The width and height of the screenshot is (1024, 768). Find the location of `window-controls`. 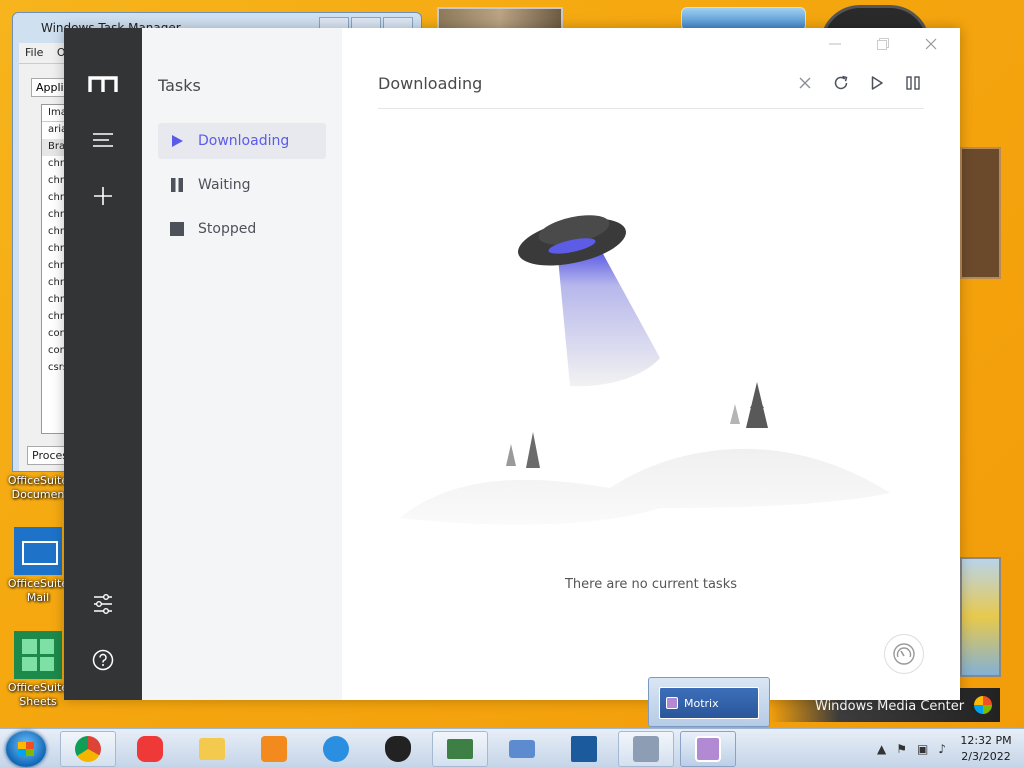

window-controls is located at coordinates (883, 44).